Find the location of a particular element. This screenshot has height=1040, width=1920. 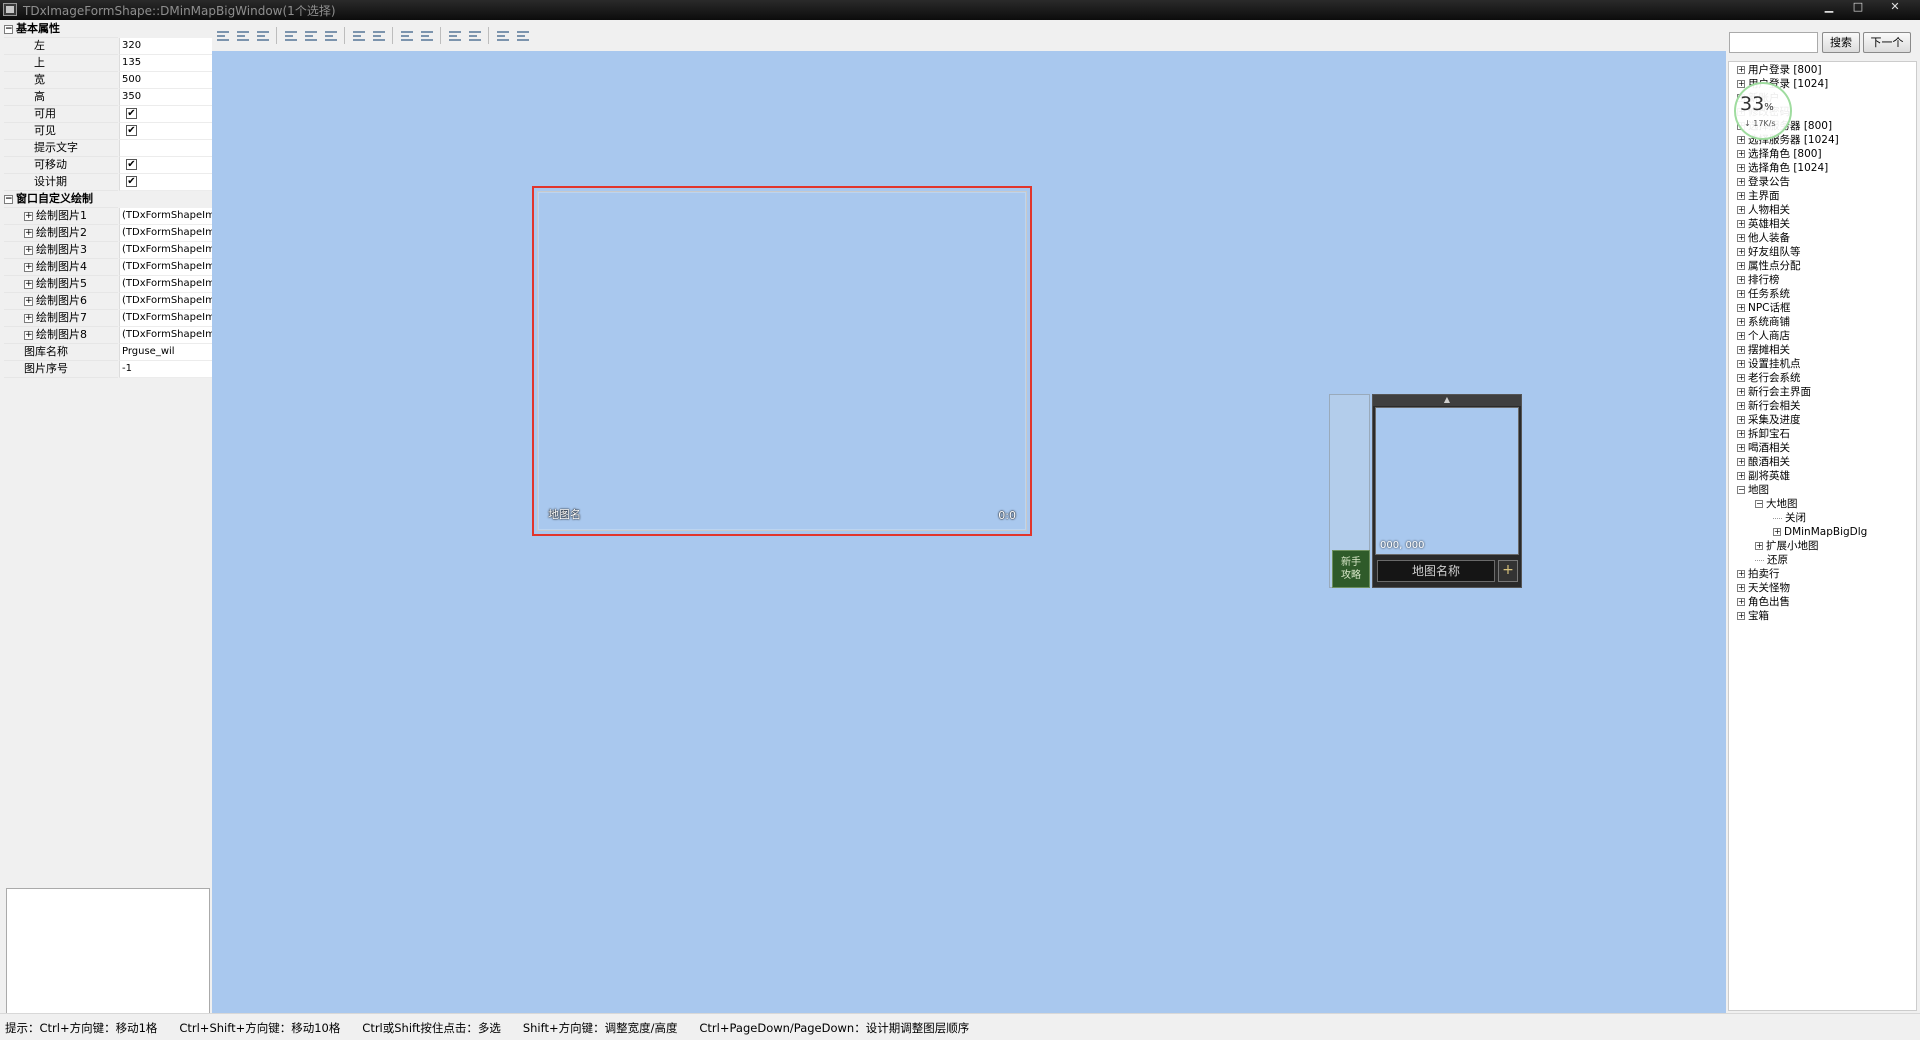

category-basic-properties: − 基本属性 is located at coordinates (107, 29).